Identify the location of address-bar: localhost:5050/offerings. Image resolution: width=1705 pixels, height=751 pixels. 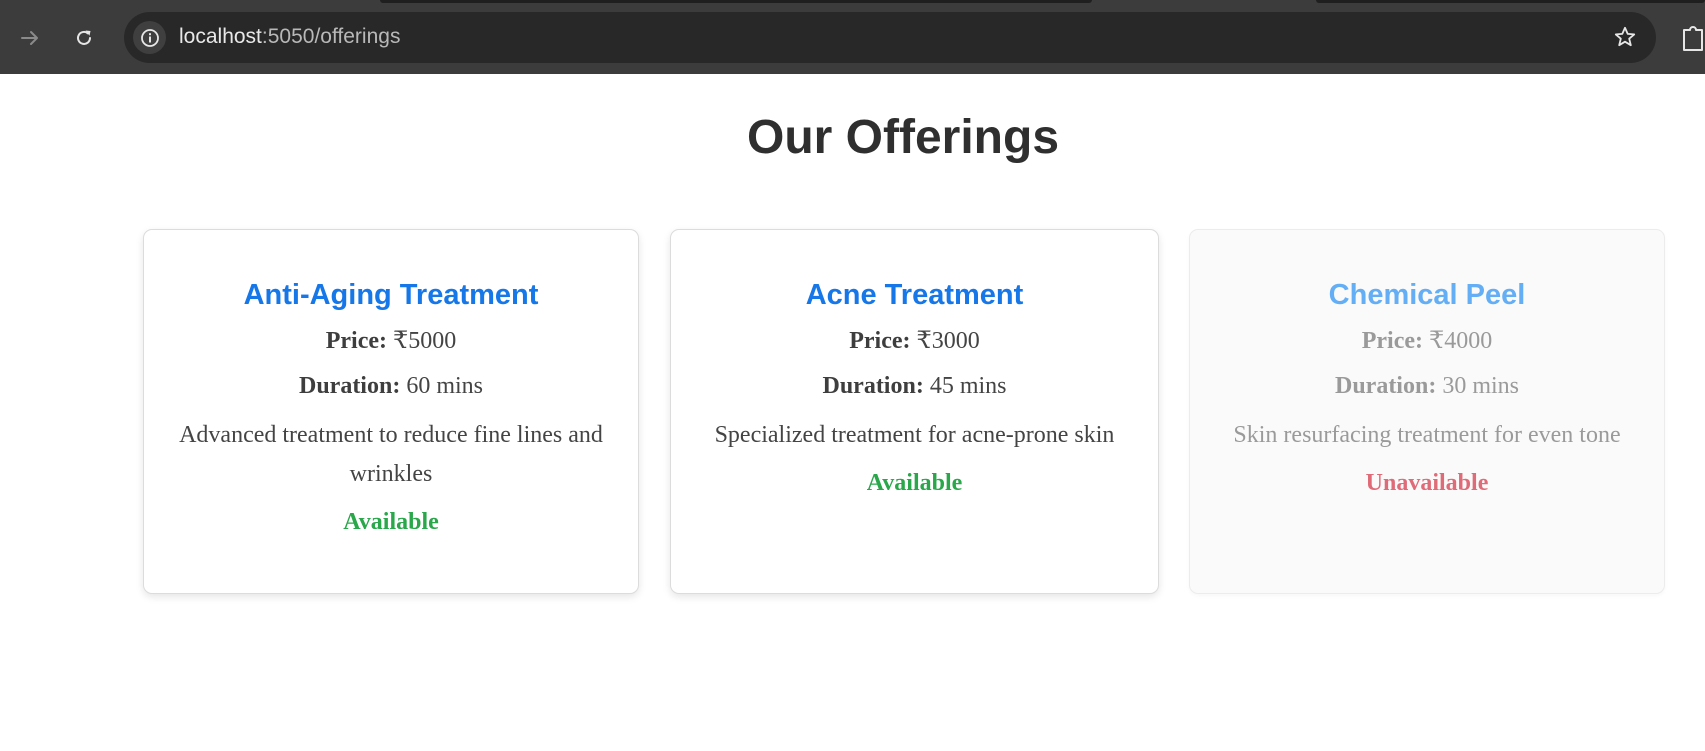
(890, 37).